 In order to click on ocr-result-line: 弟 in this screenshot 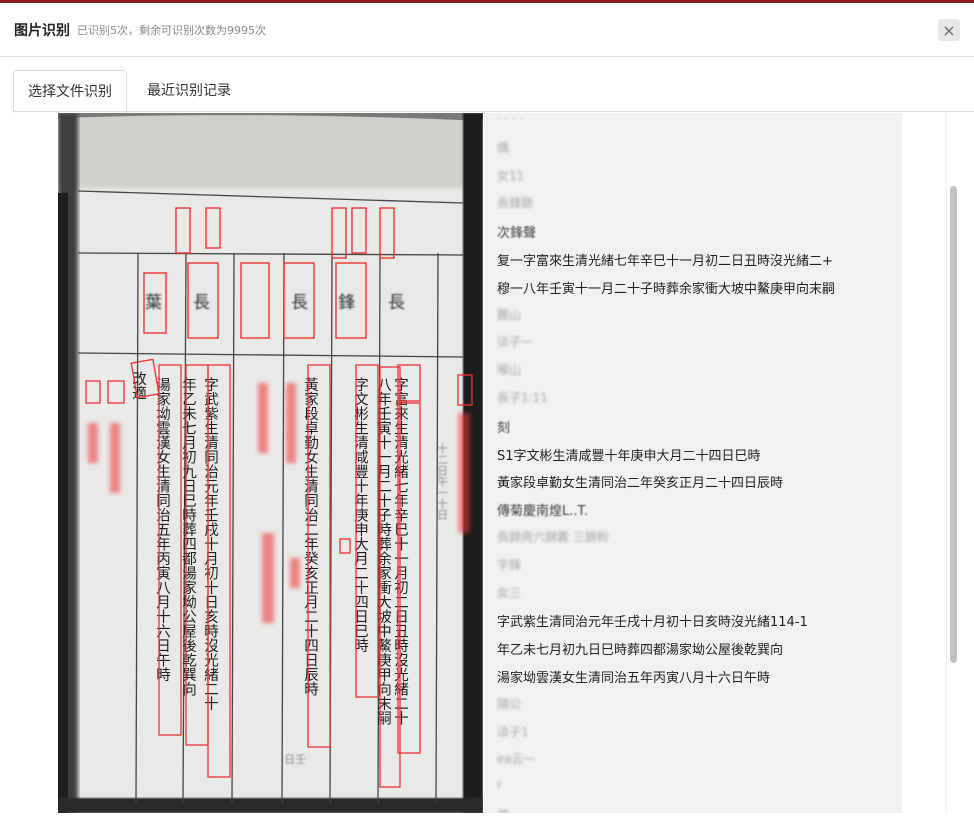, I will do `click(503, 809)`.